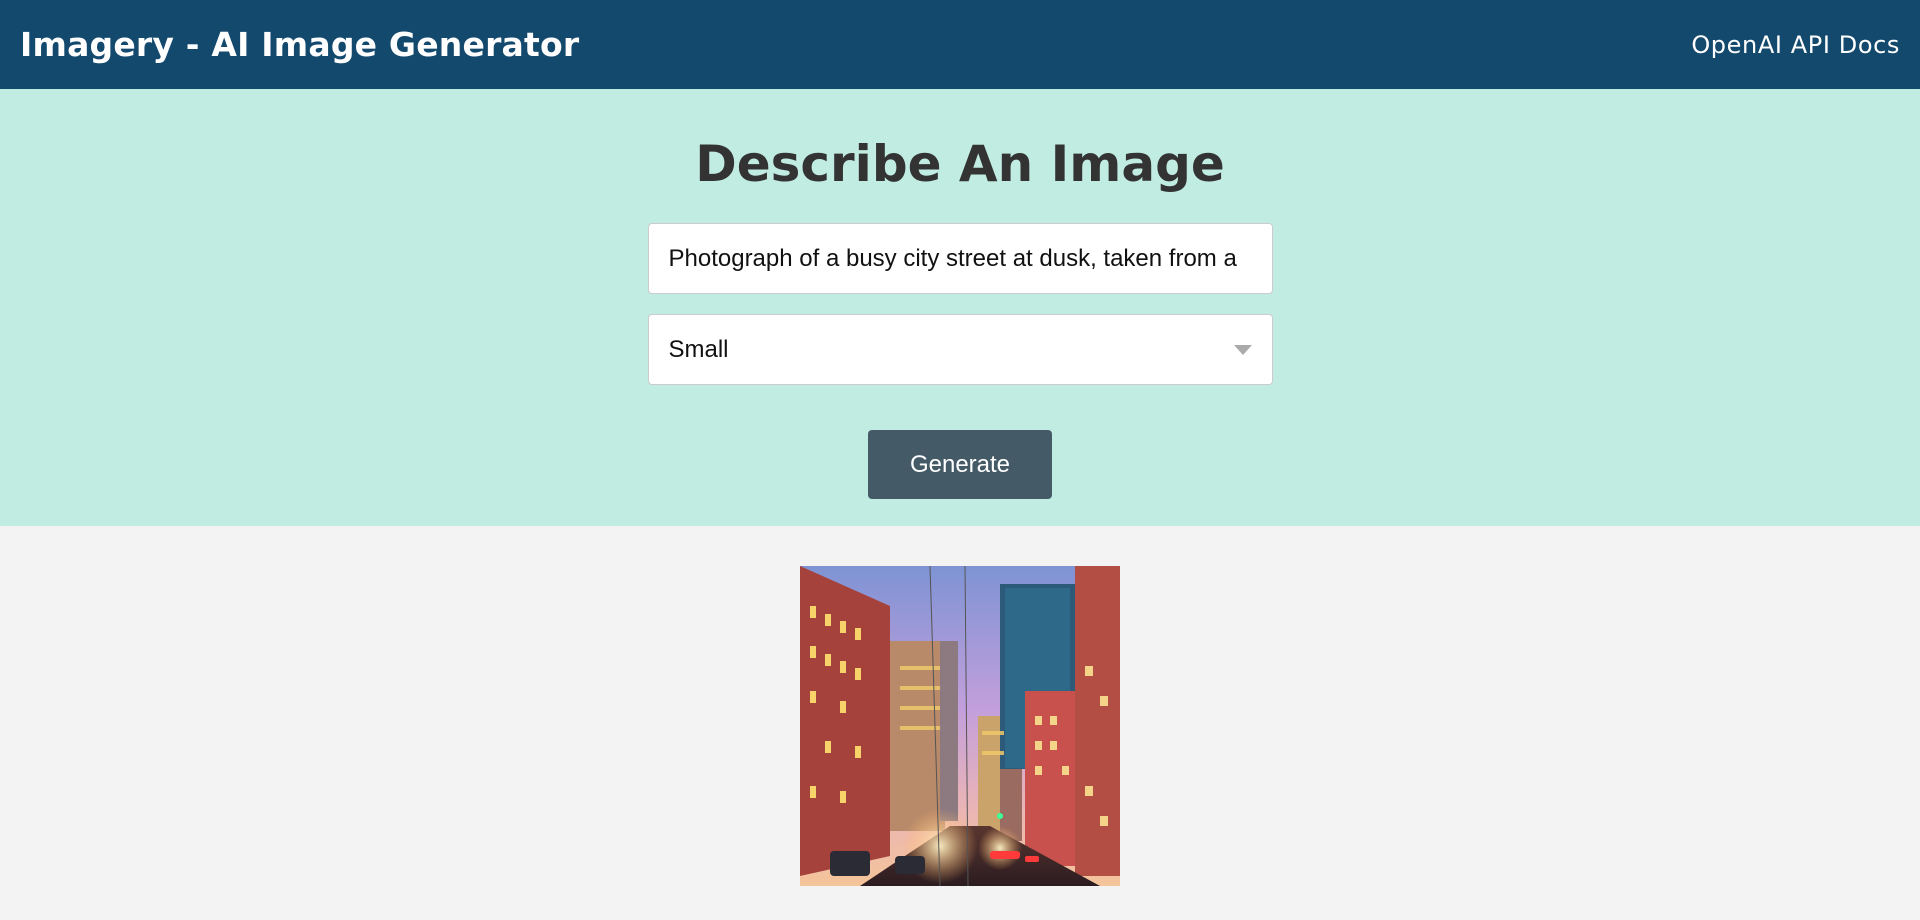 The height and width of the screenshot is (920, 1920). I want to click on size-select-value: Small, so click(698, 349).